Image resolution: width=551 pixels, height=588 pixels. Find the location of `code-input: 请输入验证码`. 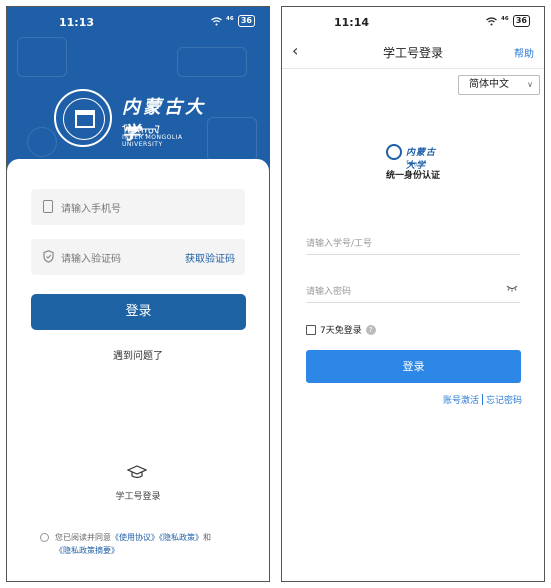

code-input: 请输入验证码 is located at coordinates (91, 257).